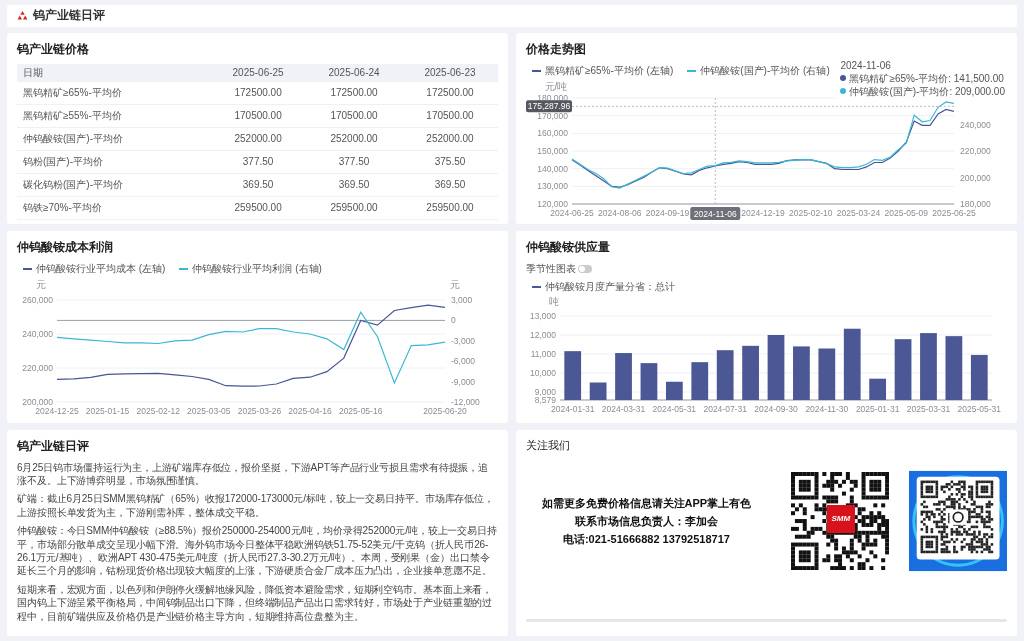 The width and height of the screenshot is (1024, 641). I want to click on table-cell: 375.50, so click(450, 162).